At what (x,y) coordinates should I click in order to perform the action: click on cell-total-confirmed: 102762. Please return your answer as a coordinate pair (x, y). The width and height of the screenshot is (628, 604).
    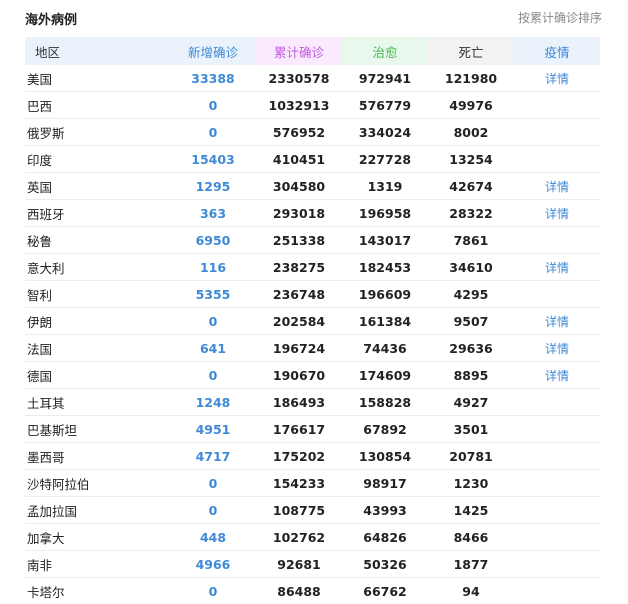
    Looking at the image, I should click on (299, 537).